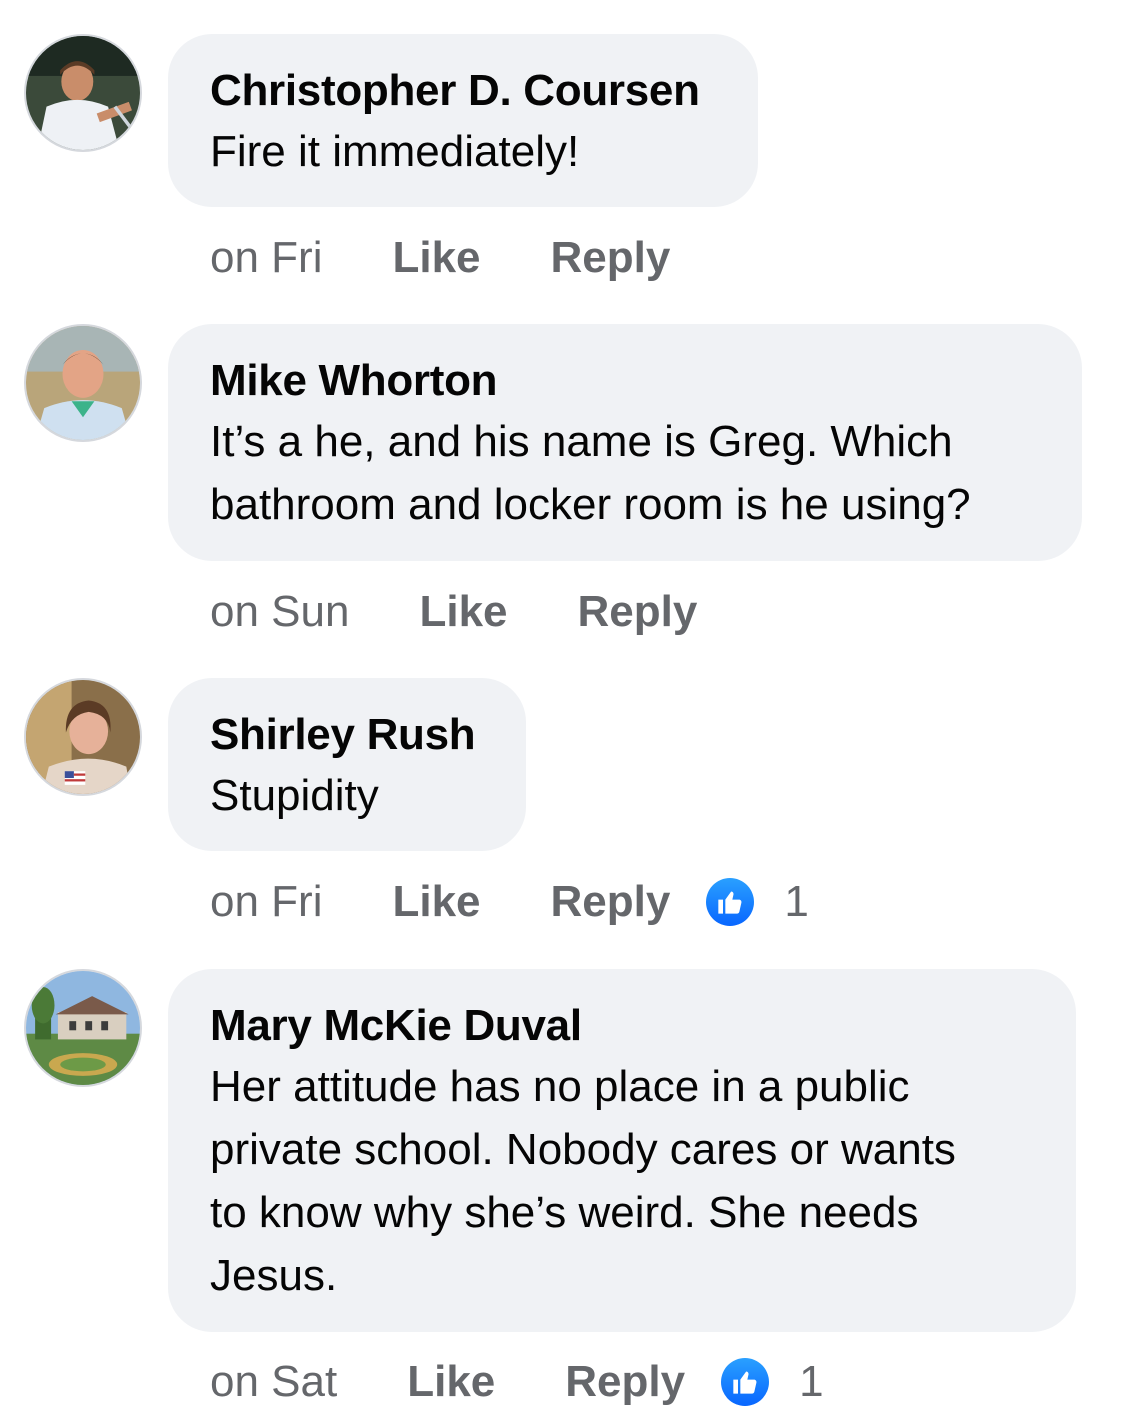 The width and height of the screenshot is (1124, 1419). I want to click on comment-actions: on Fri Like Reply, so click(458, 258).